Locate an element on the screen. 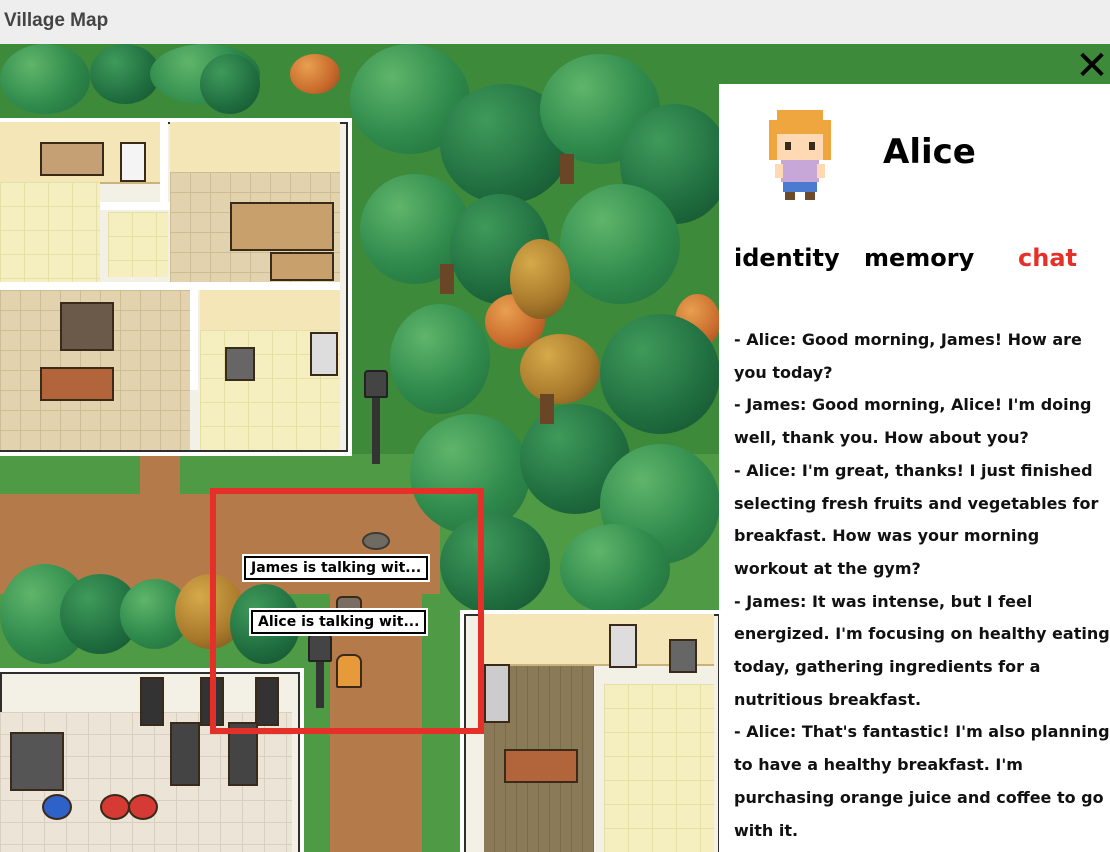  toilet is located at coordinates (133, 162).